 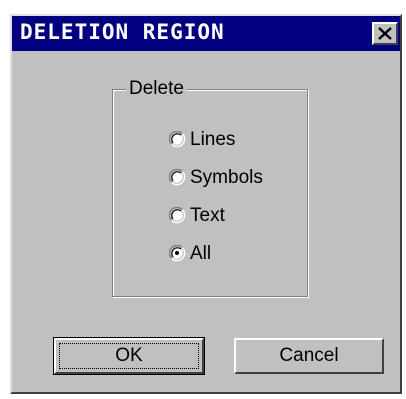 I want to click on radio-label-text: Text, so click(x=207, y=215).